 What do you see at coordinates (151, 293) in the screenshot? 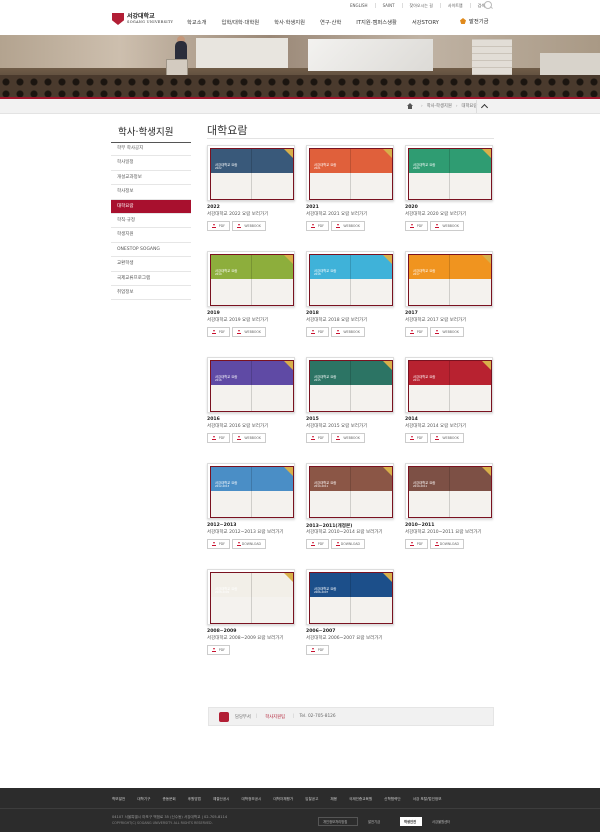
I see `sidebar-item: 취업정보` at bounding box center [151, 293].